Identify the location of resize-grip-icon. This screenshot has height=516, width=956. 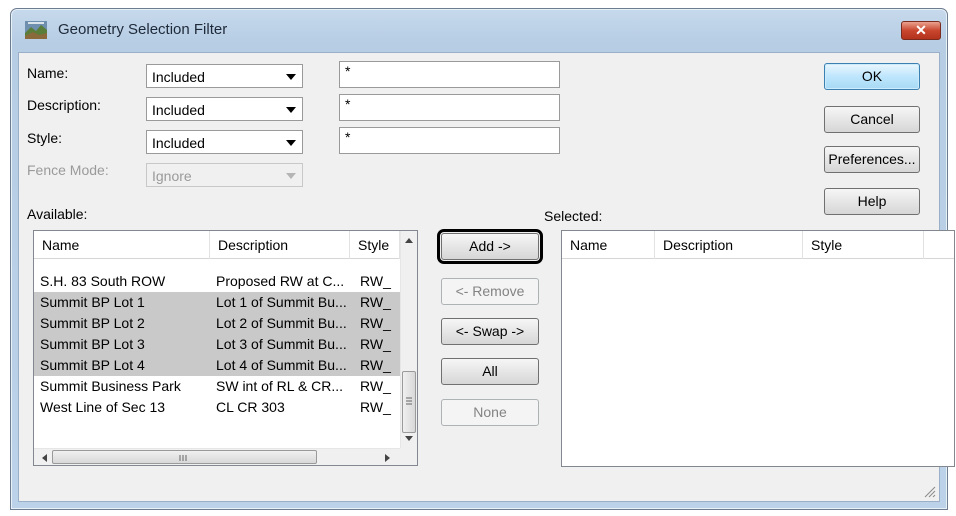
(929, 491).